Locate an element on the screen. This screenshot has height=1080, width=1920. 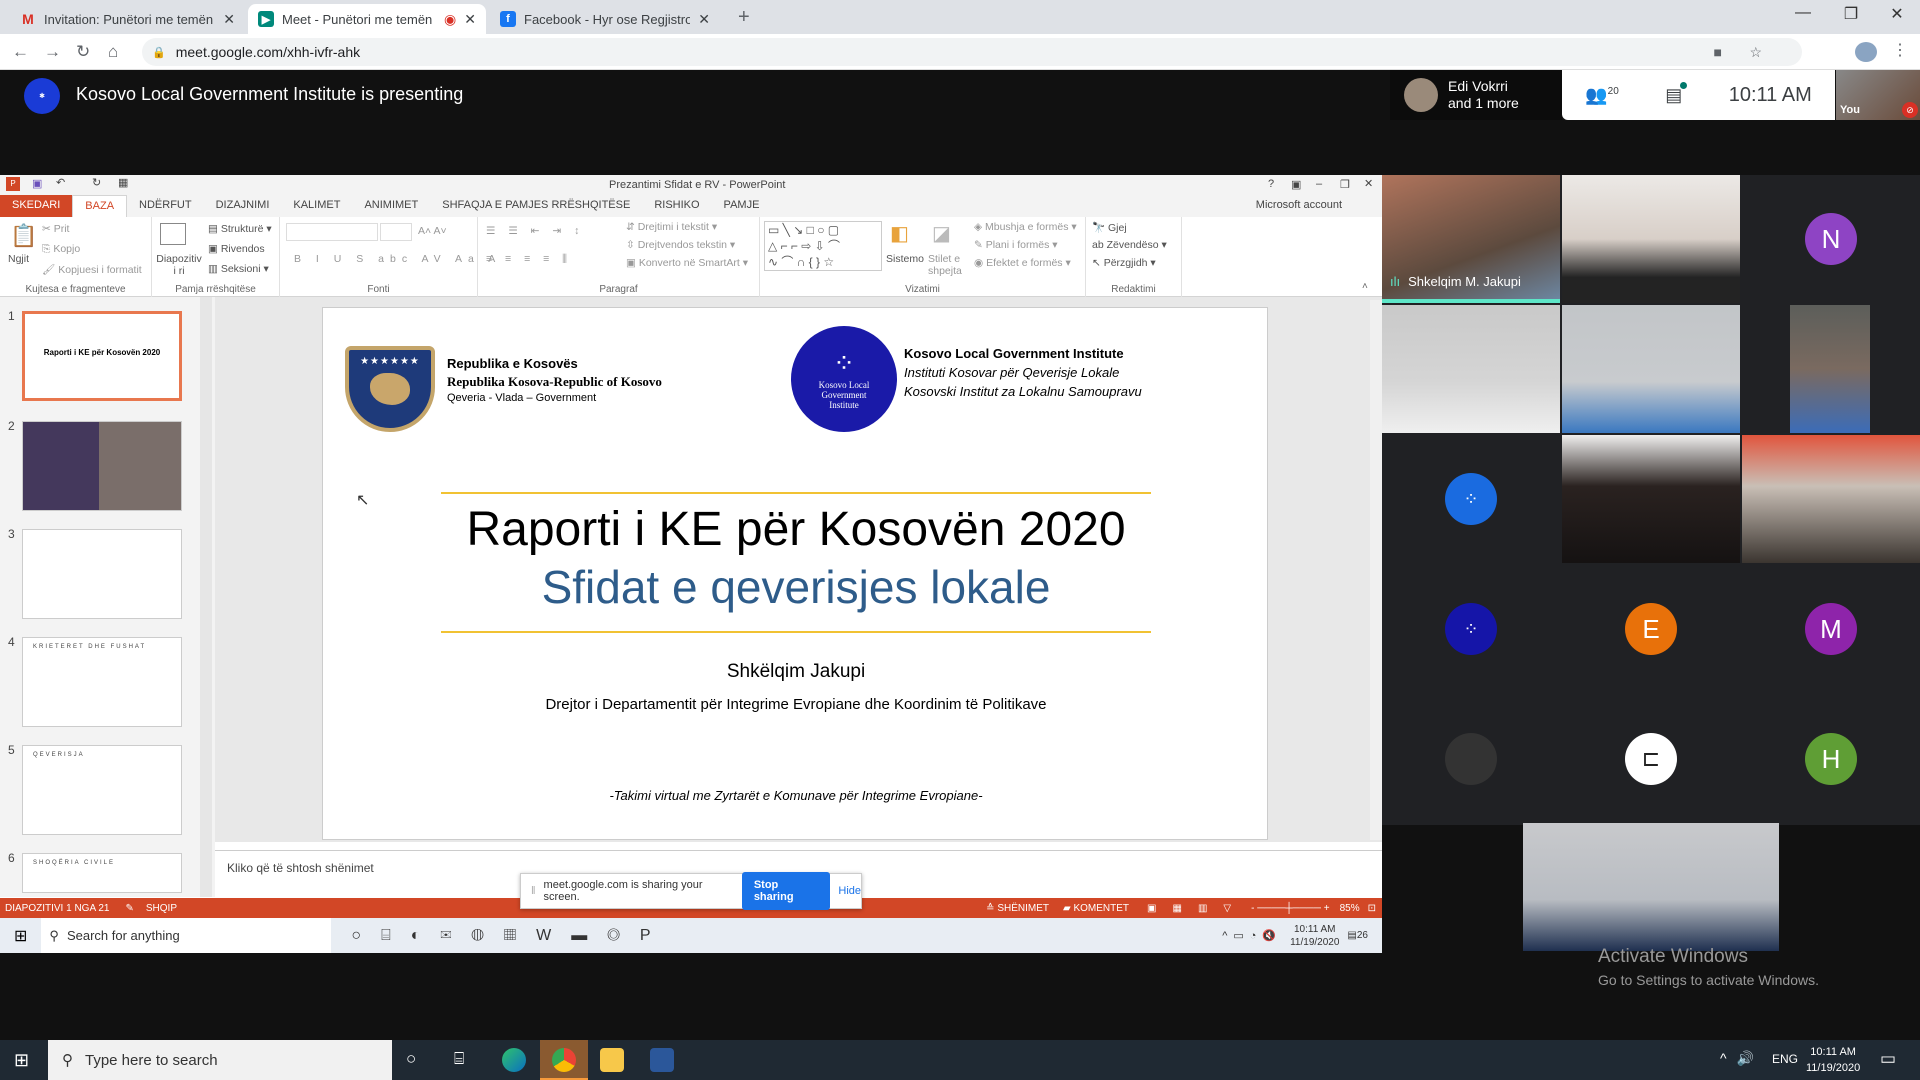
font-size-dropdown is located at coordinates (396, 232).